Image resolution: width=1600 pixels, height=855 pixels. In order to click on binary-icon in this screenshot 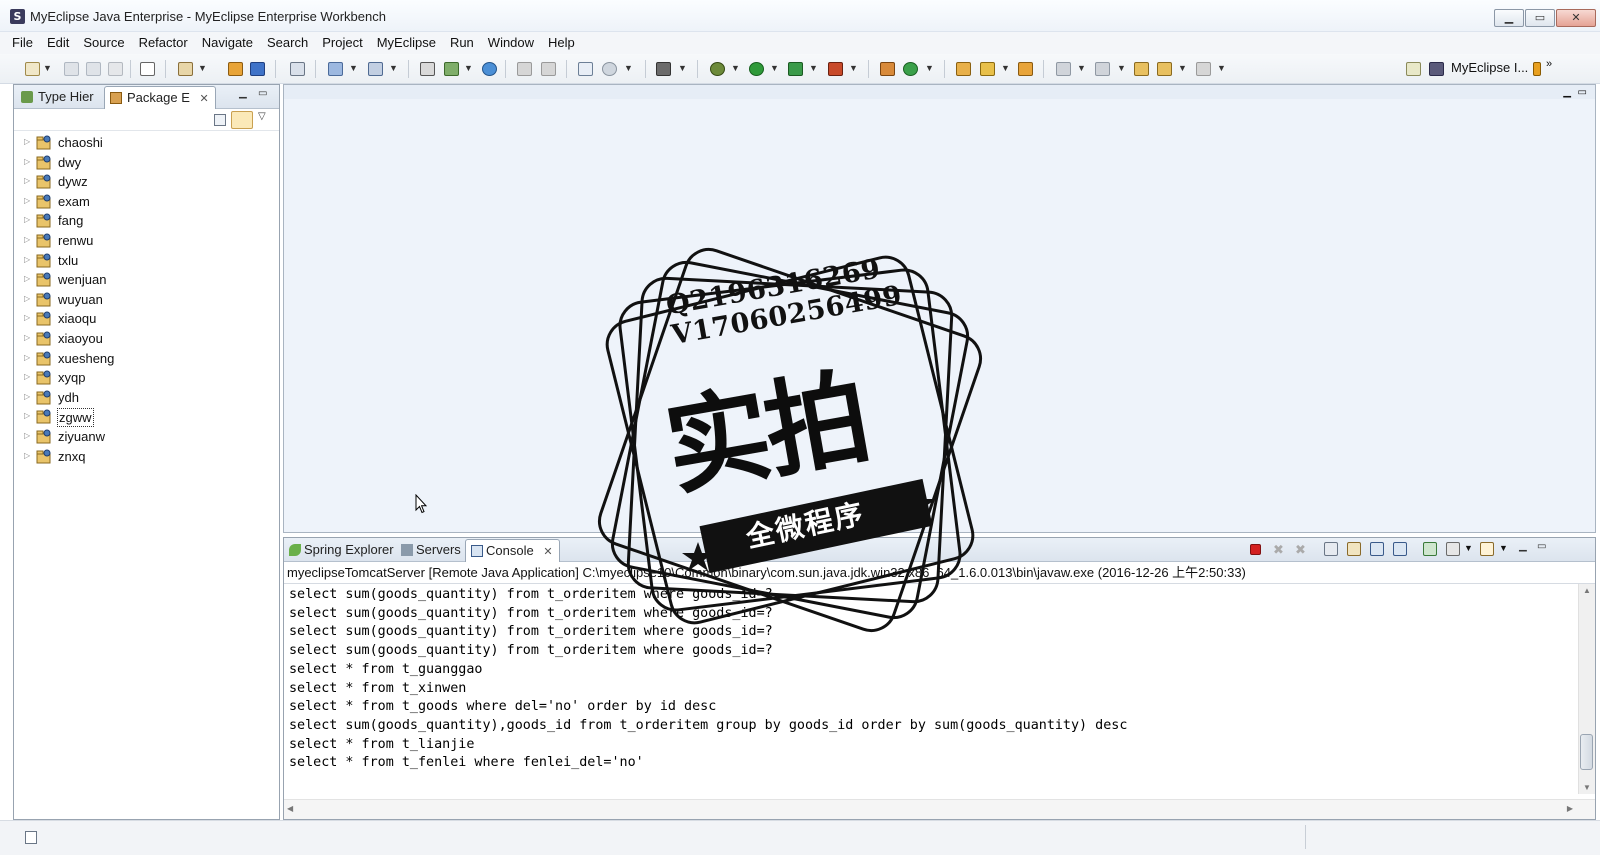, I will do `click(147, 69)`.